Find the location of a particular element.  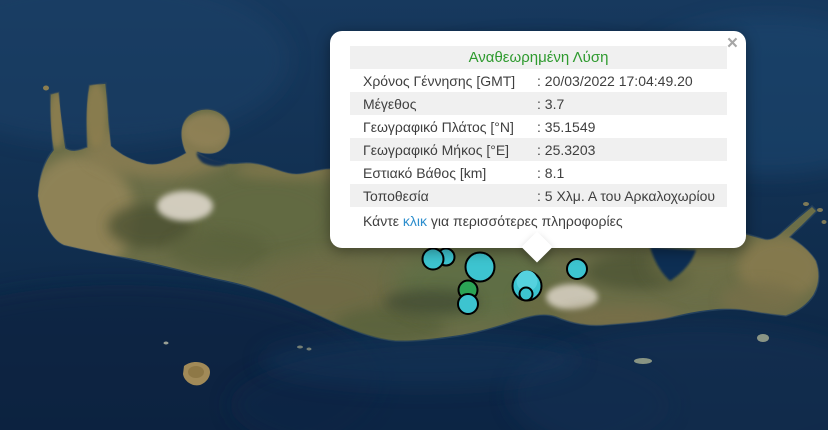

popup-footer-prefix: Κάντε is located at coordinates (383, 221).